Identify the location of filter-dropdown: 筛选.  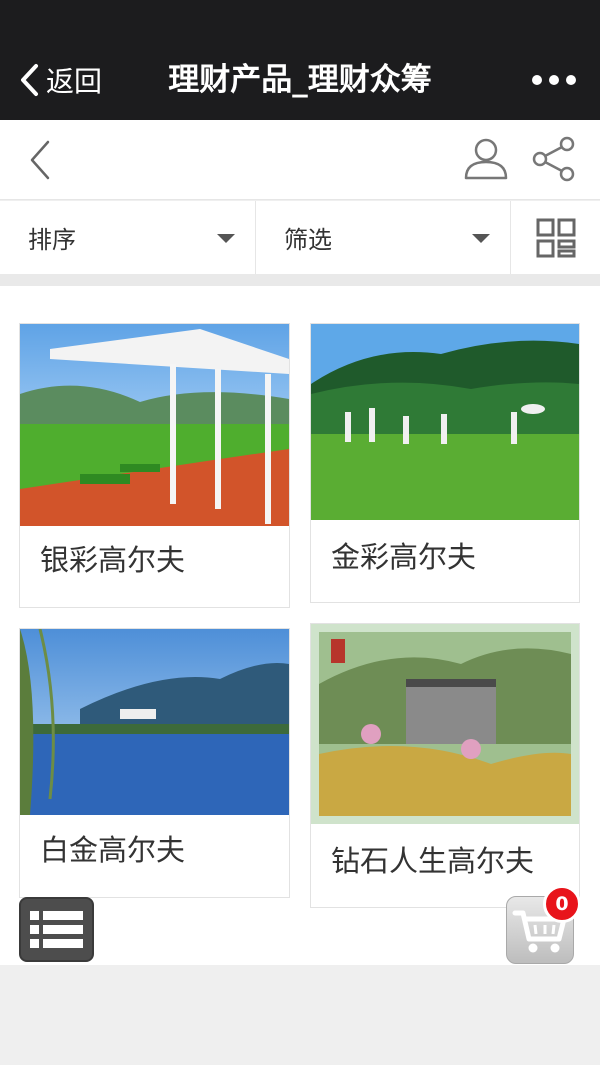
(383, 237).